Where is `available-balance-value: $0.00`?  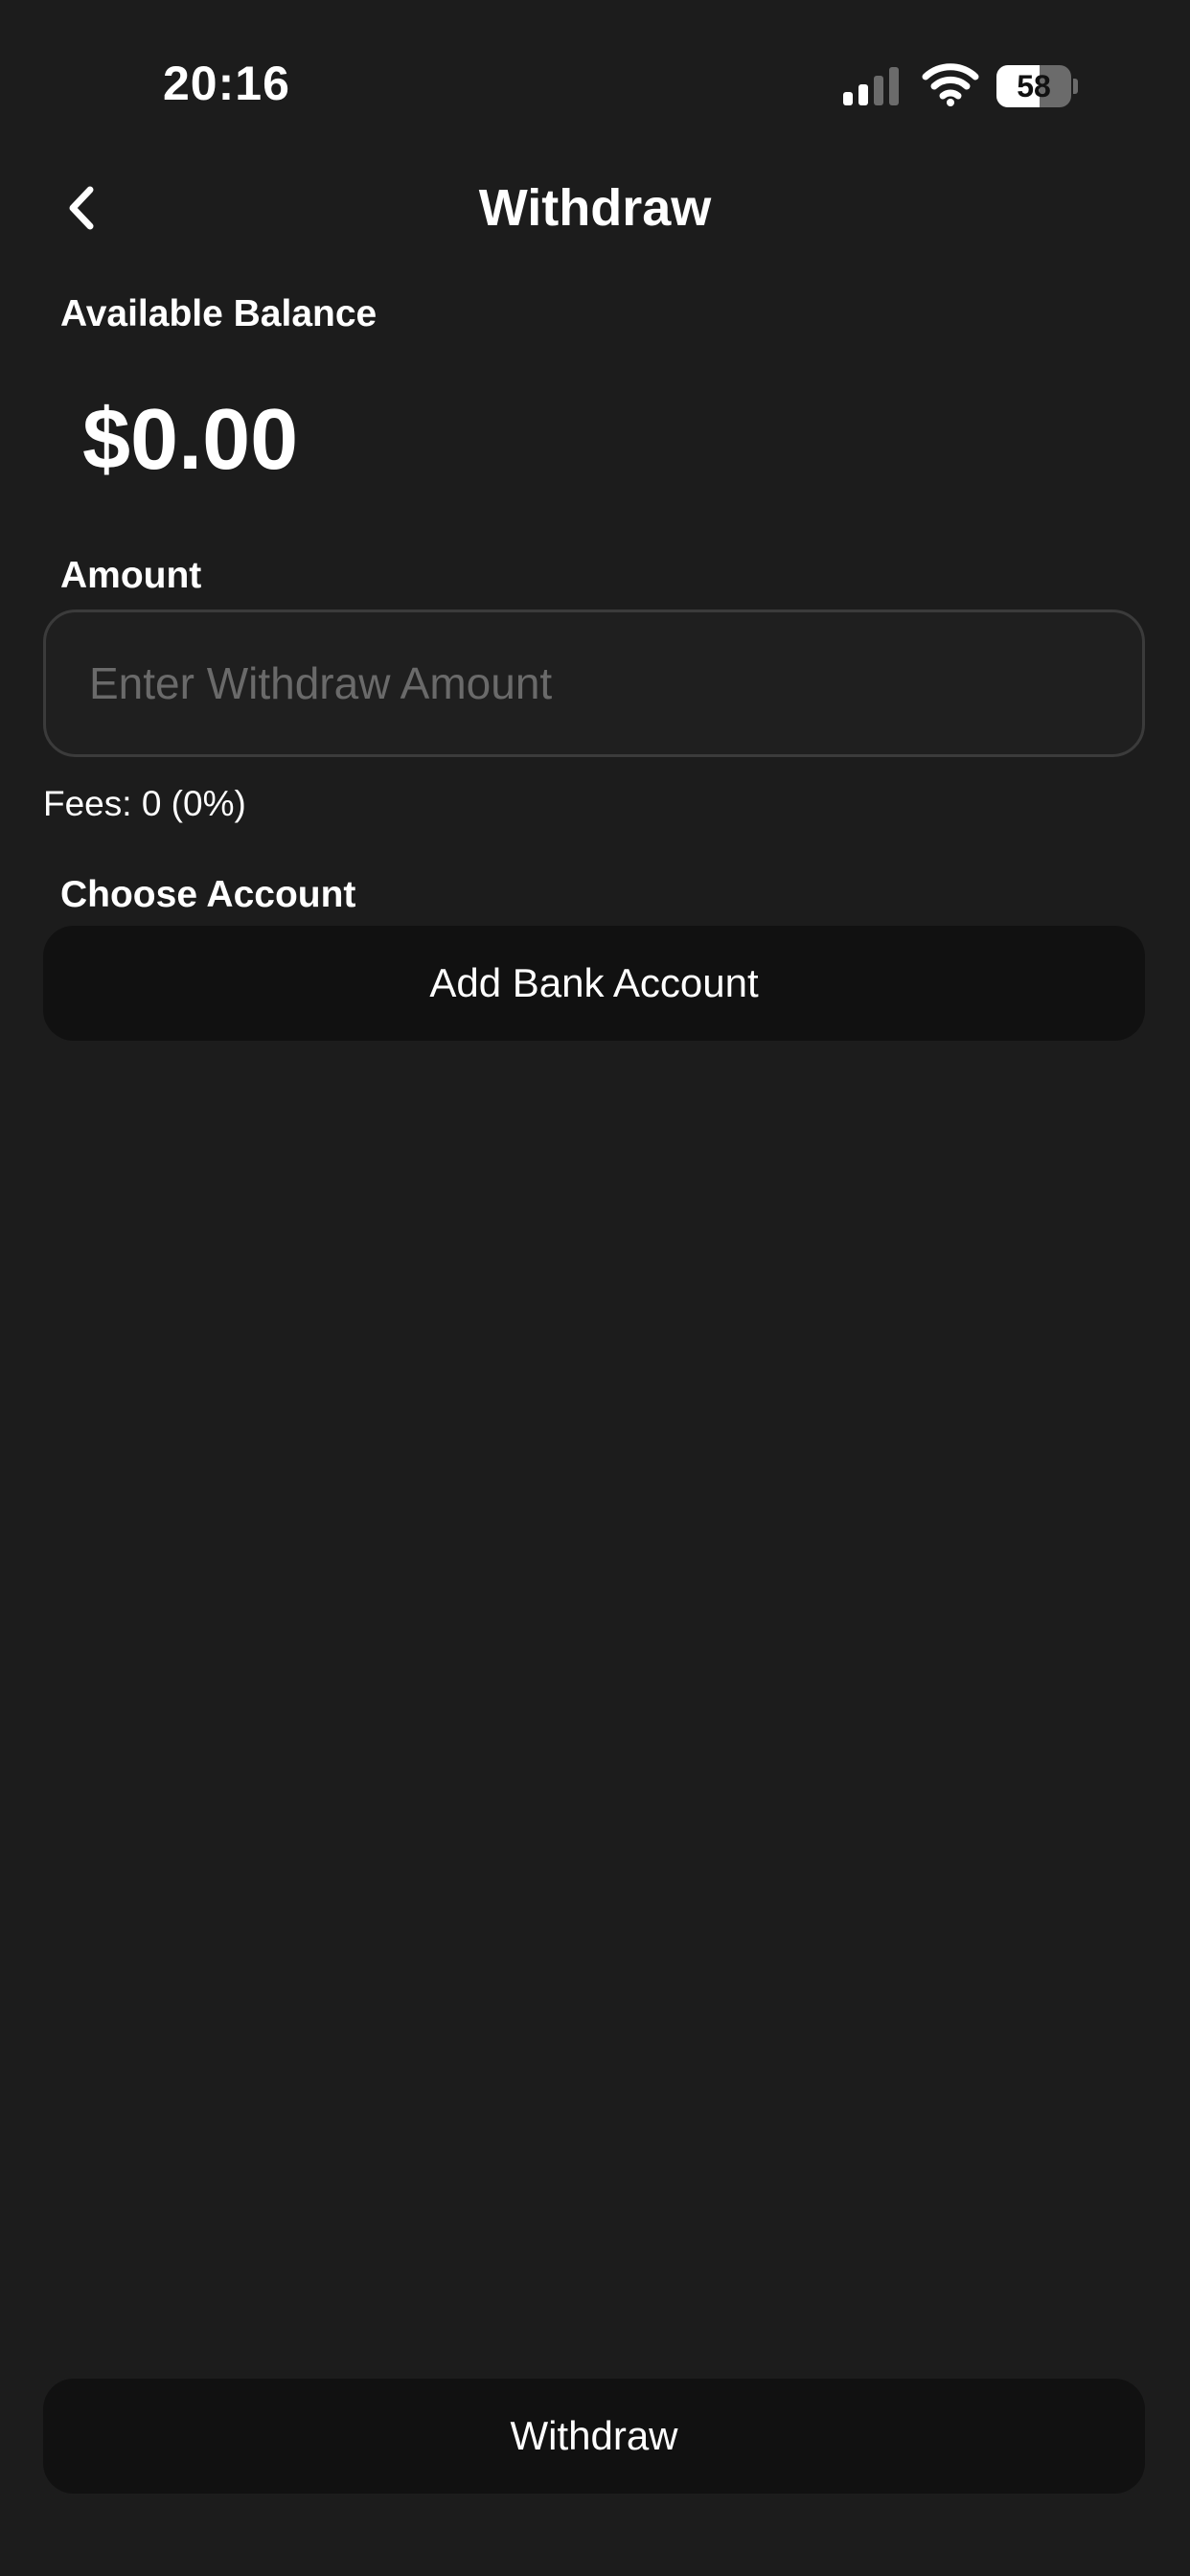 available-balance-value: $0.00 is located at coordinates (191, 440).